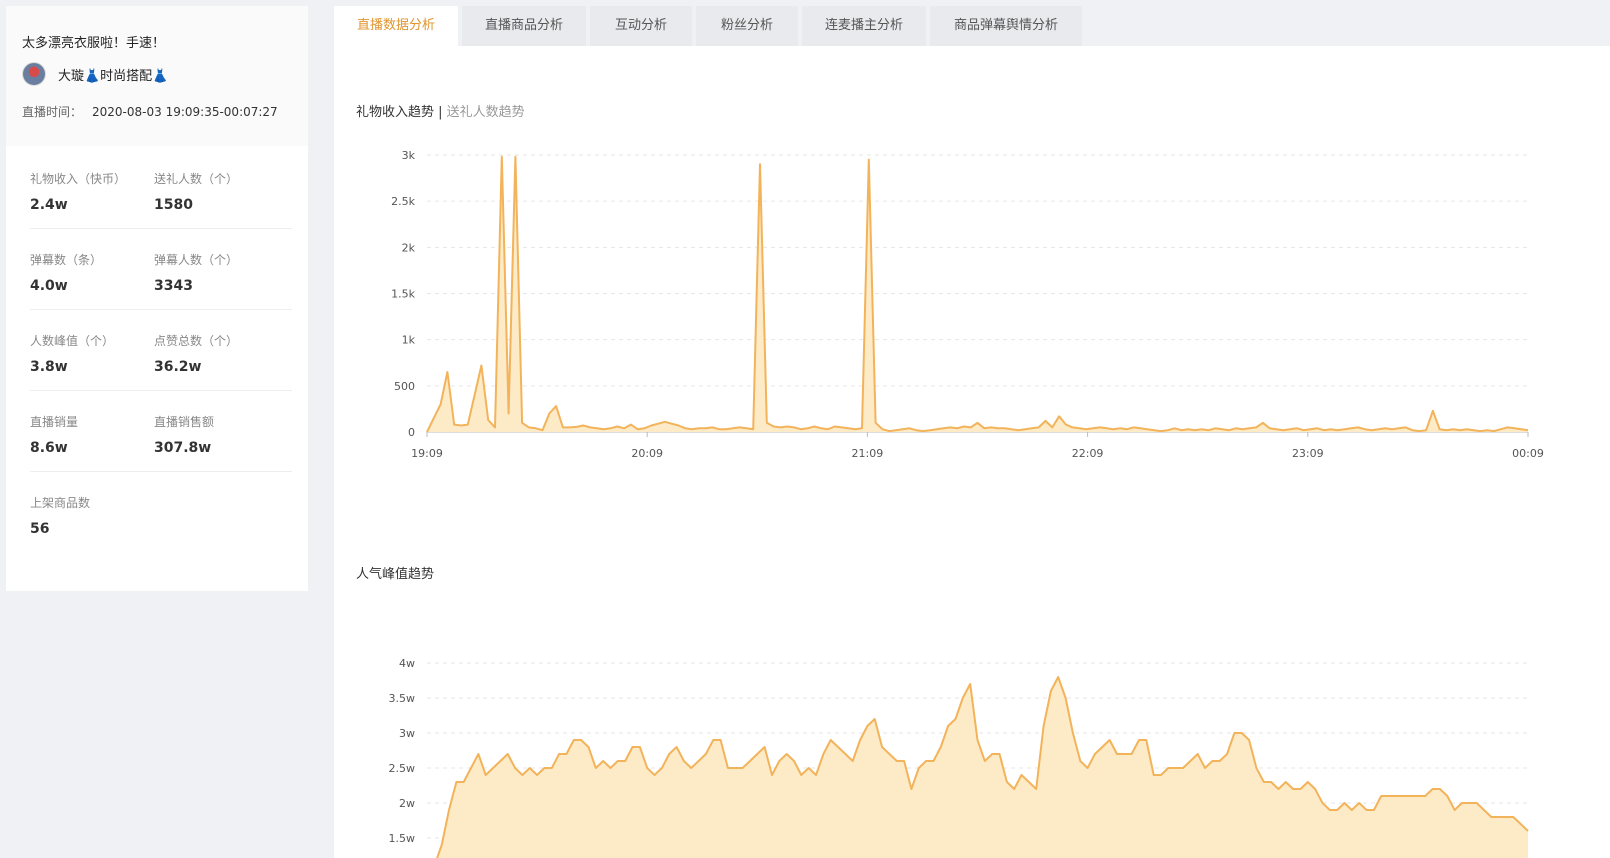 The image size is (1610, 858). I want to click on stat-label: 送礼人数（个）, so click(196, 179).